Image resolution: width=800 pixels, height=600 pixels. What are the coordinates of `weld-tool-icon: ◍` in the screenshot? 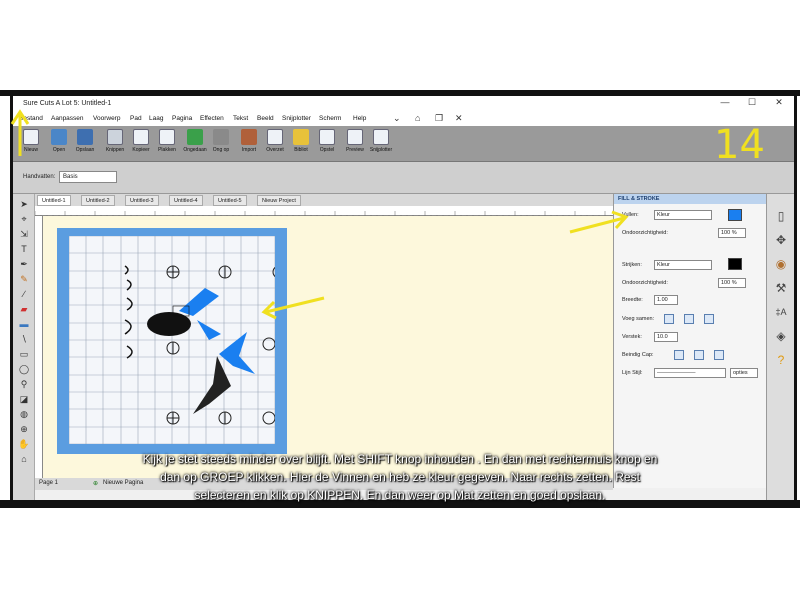 It's located at (24, 414).